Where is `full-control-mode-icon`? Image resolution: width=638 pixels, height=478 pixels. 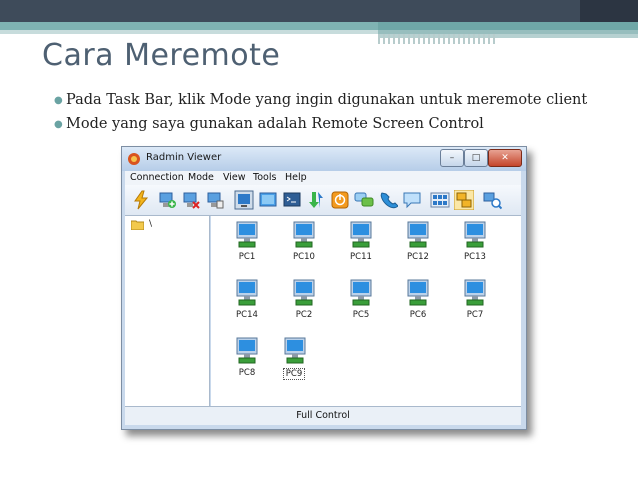
full-control-mode-icon is located at coordinates (244, 200).